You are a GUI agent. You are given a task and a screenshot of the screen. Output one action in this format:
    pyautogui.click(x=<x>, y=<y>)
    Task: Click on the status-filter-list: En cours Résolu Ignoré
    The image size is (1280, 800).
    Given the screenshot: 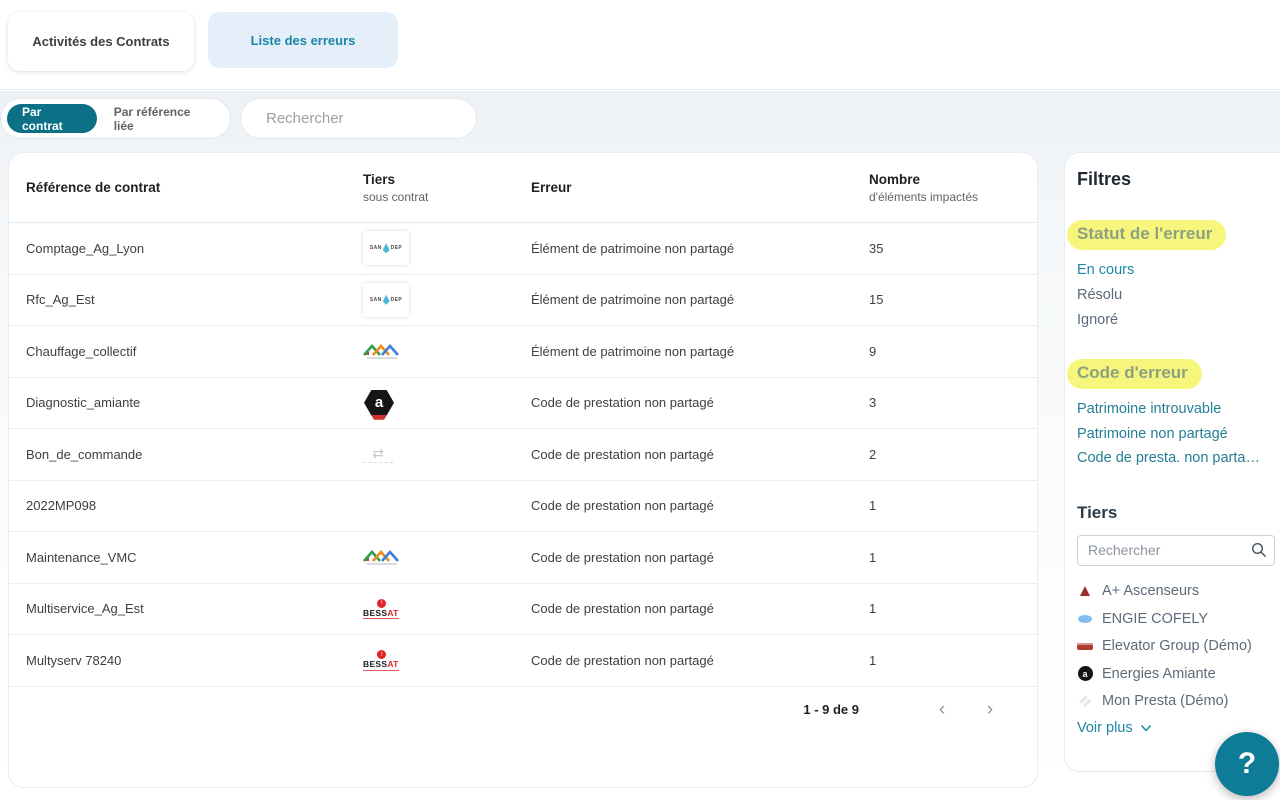 What is the action you would take?
    pyautogui.click(x=1178, y=295)
    